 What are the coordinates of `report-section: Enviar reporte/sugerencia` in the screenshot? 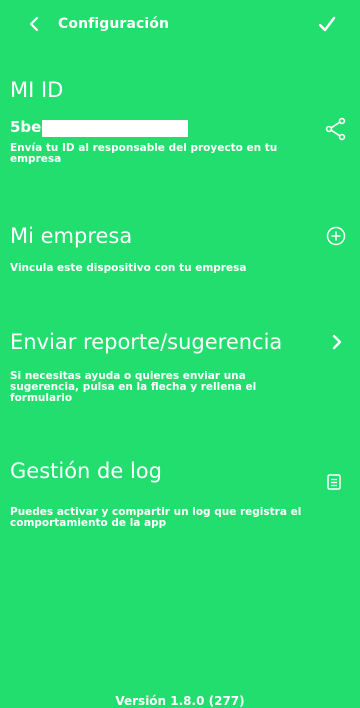 It's located at (180, 342).